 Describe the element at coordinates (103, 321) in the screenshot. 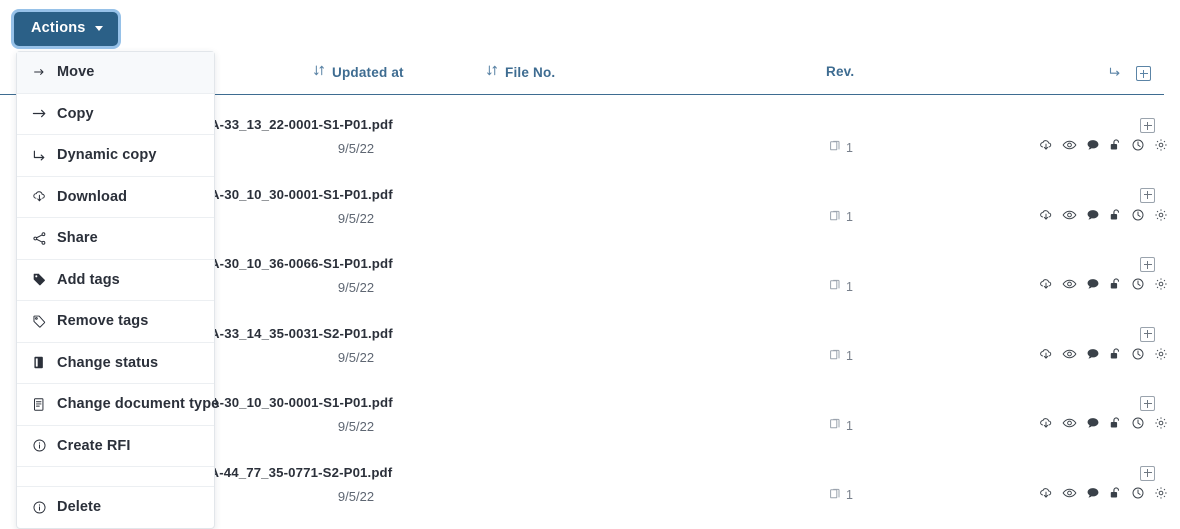

I see `menu-item-label: Remove tags` at that location.